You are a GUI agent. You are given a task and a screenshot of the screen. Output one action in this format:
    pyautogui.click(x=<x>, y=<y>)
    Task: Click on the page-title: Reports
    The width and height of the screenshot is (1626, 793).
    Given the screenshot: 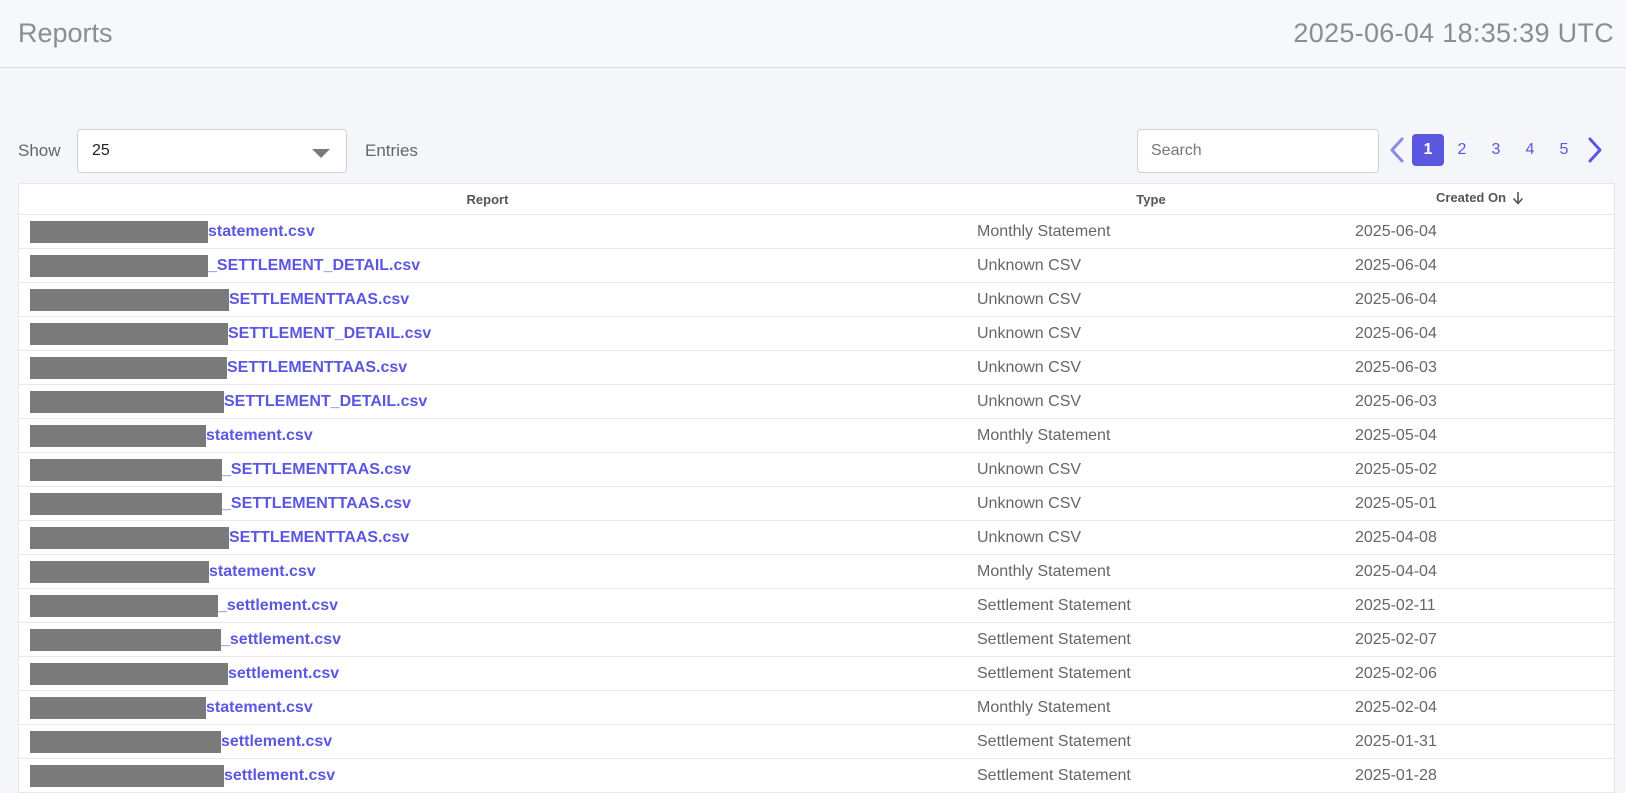 What is the action you would take?
    pyautogui.click(x=65, y=33)
    